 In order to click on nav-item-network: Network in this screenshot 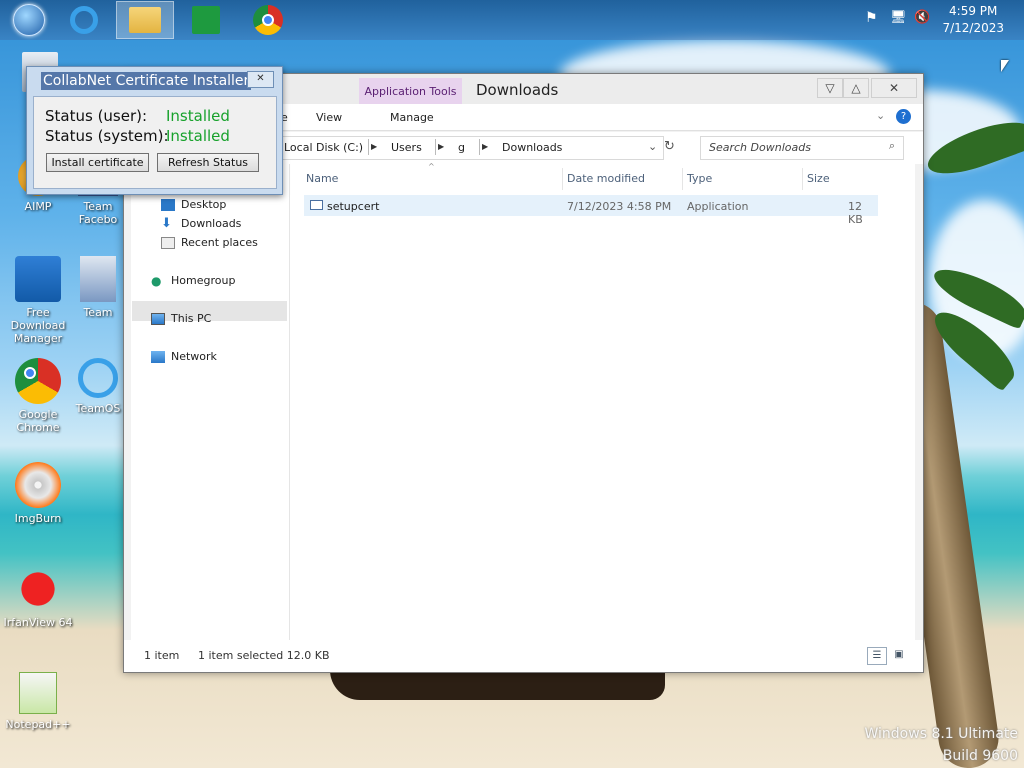, I will do `click(184, 356)`.